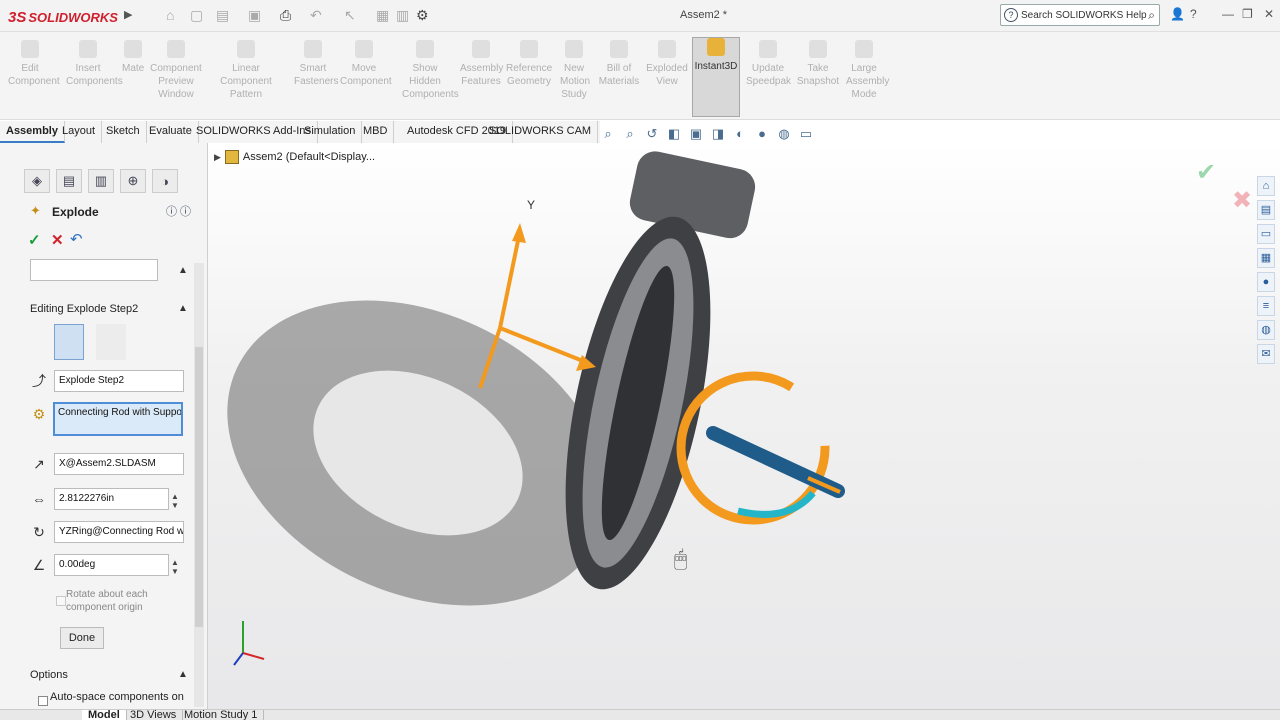 The image size is (1280, 720). I want to click on solidworks-logo: 3S SOLIDWORKS, so click(63, 17).